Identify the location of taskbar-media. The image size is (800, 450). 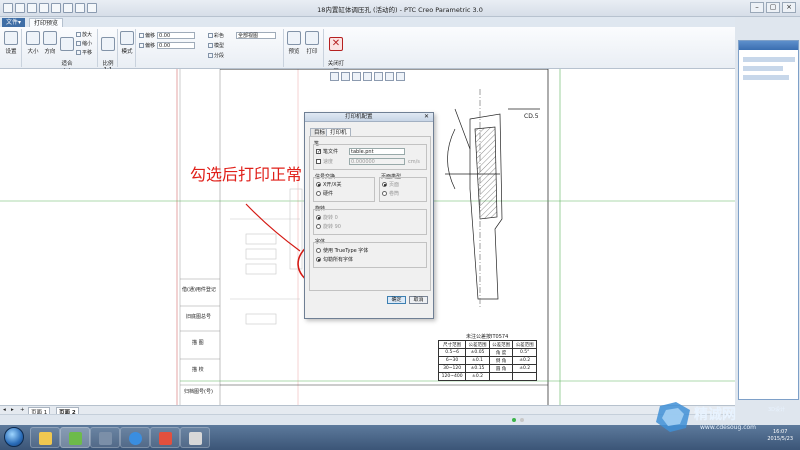
(165, 437).